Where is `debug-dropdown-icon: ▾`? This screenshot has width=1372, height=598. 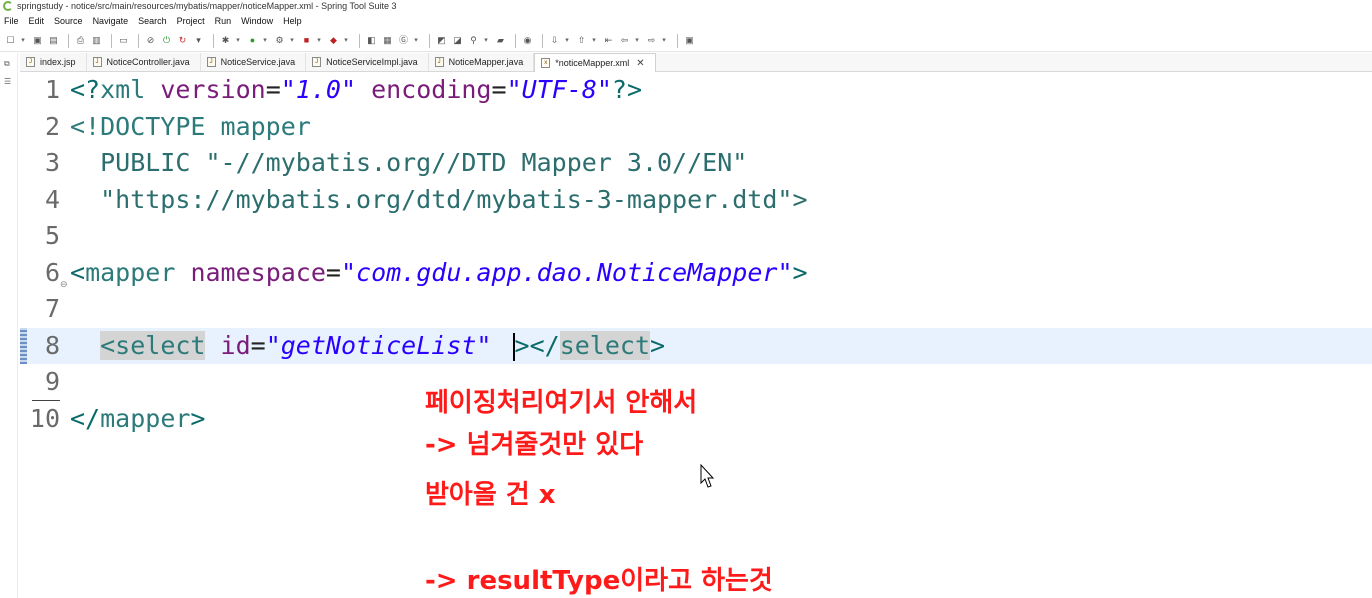
debug-dropdown-icon: ▾ is located at coordinates (238, 40).